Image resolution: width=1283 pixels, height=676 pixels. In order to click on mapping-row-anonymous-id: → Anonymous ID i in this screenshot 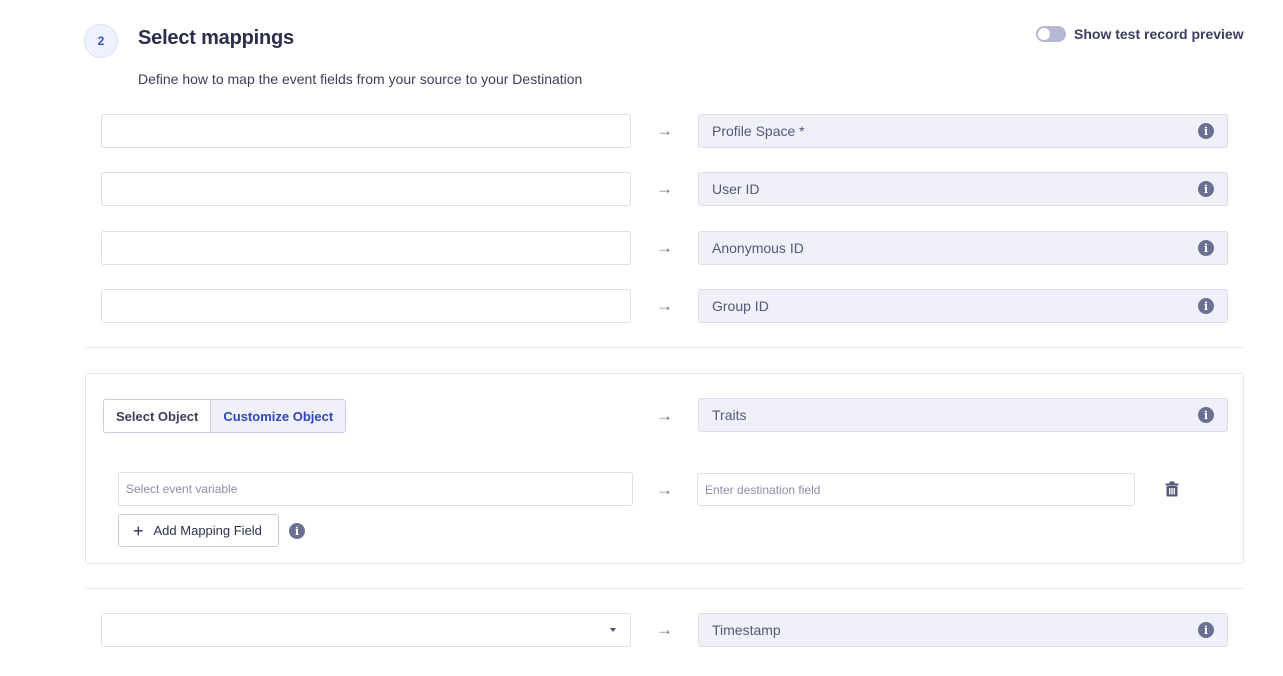, I will do `click(664, 248)`.